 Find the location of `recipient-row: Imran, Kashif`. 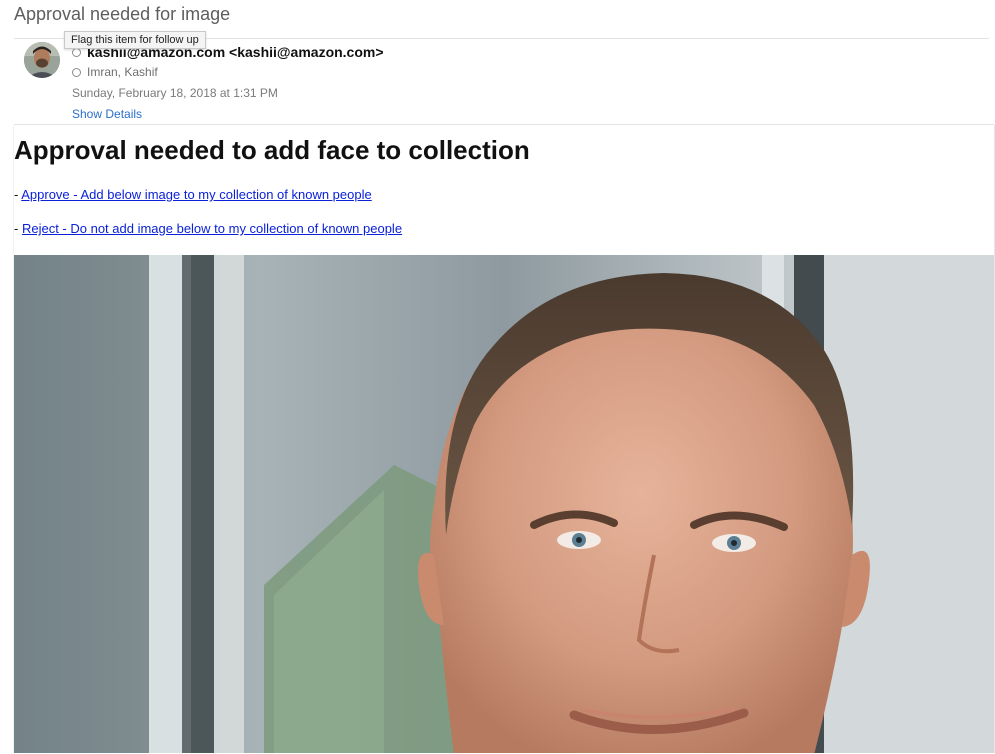

recipient-row: Imran, Kashif is located at coordinates (115, 72).